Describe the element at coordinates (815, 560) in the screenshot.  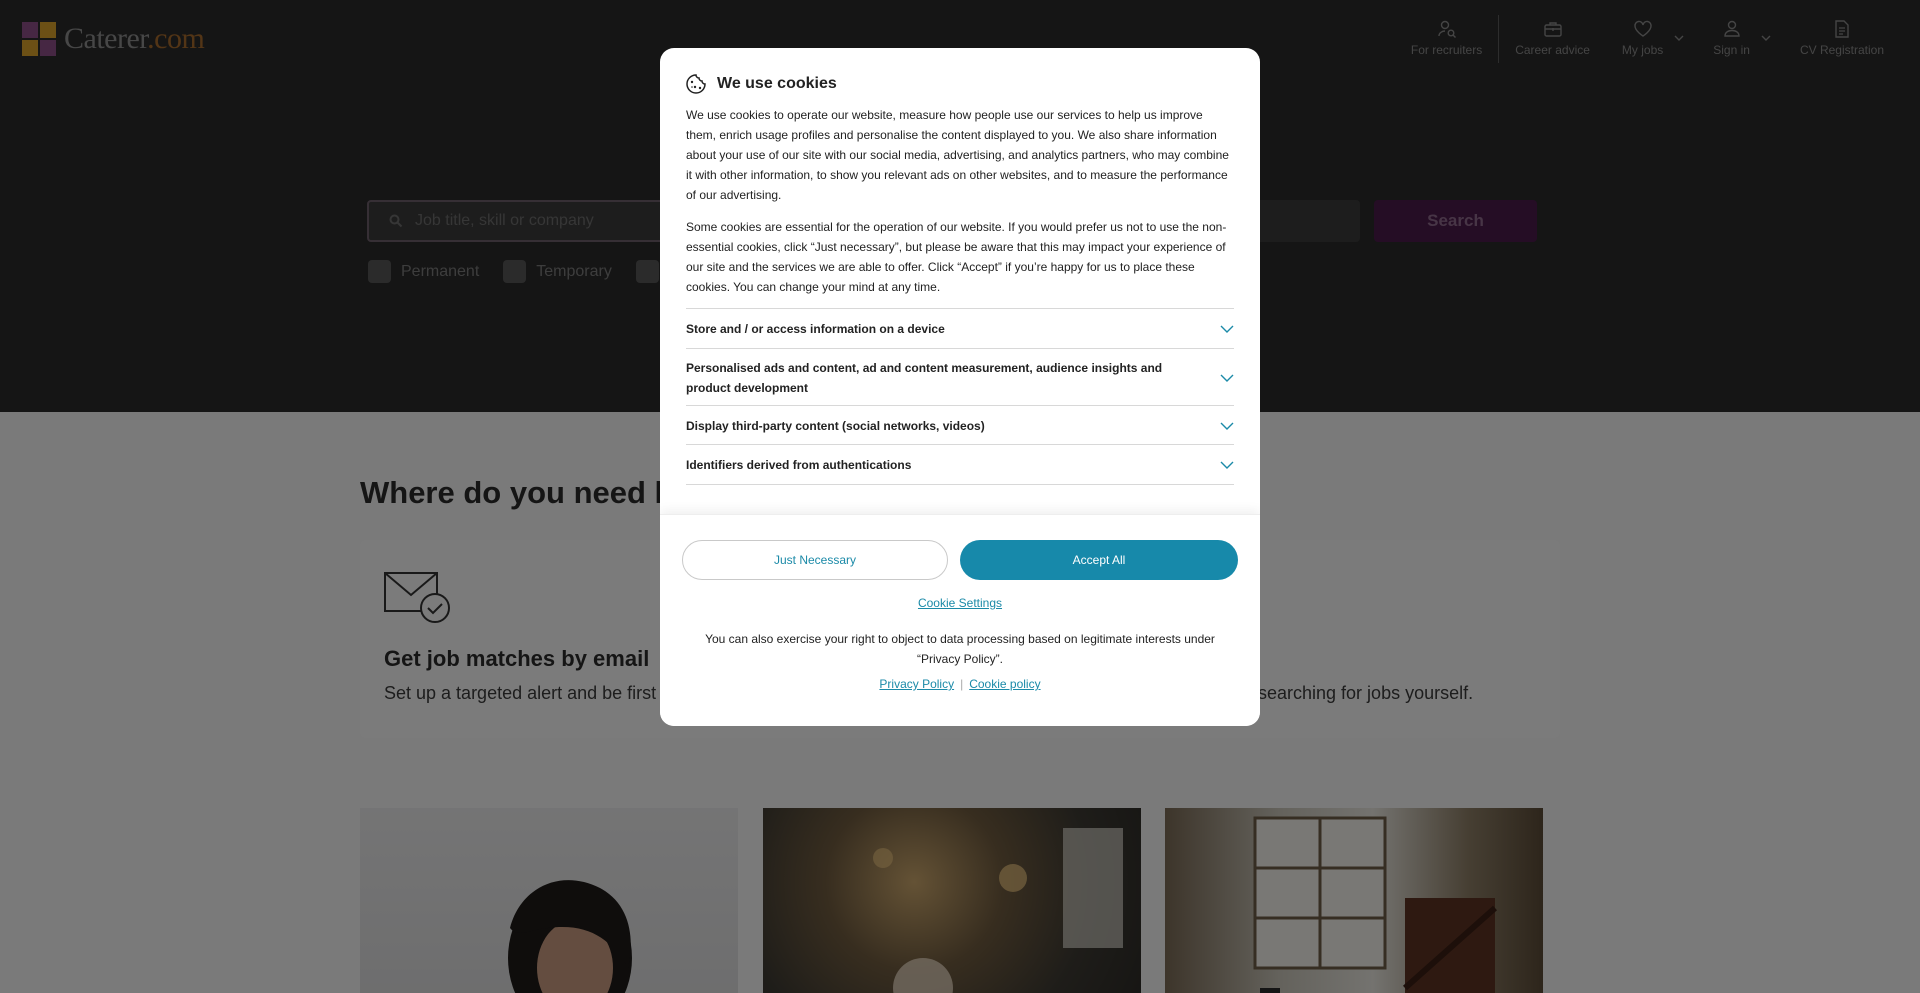
I see `just-necessary-button: Just Necessary` at that location.